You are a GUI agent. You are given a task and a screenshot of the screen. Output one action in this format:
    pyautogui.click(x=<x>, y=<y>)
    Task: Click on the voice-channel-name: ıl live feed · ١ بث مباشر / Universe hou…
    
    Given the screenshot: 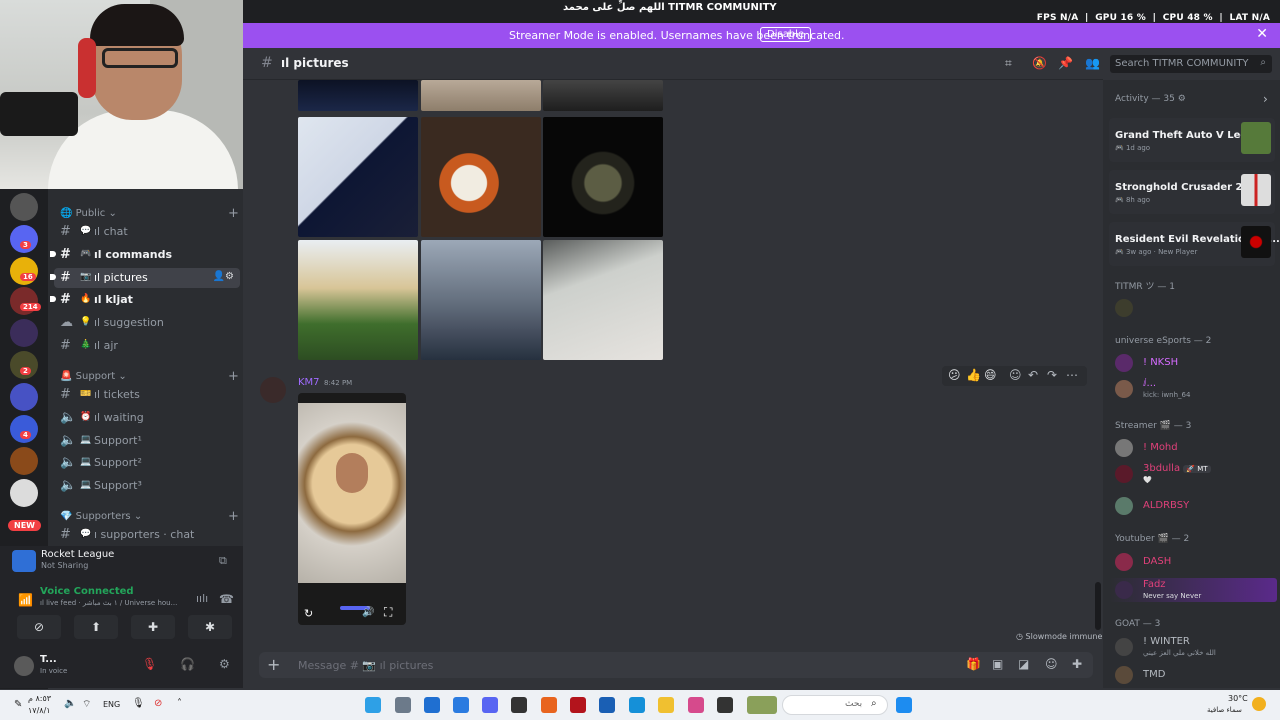 What is the action you would take?
    pyautogui.click(x=108, y=603)
    